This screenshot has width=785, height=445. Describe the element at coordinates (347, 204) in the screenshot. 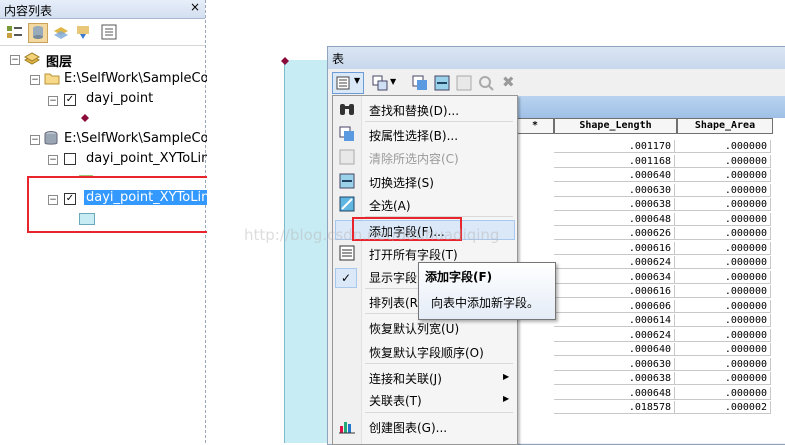

I see `select-all-icon` at that location.